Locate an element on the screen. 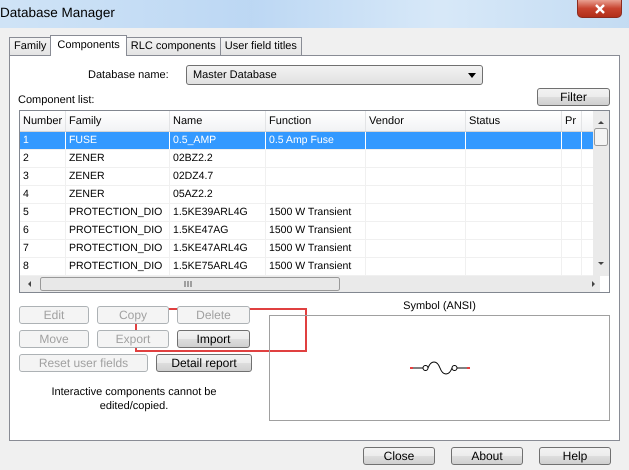 The width and height of the screenshot is (629, 470). database-name-label: Database name: is located at coordinates (129, 75).